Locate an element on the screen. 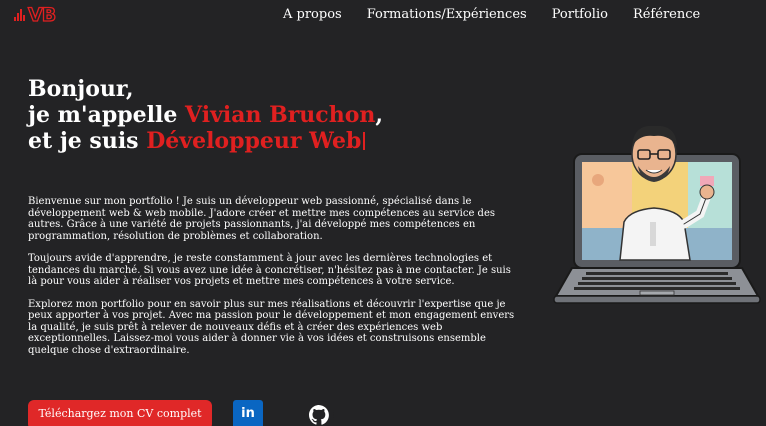  hero-line-2-suffix: , is located at coordinates (379, 115).